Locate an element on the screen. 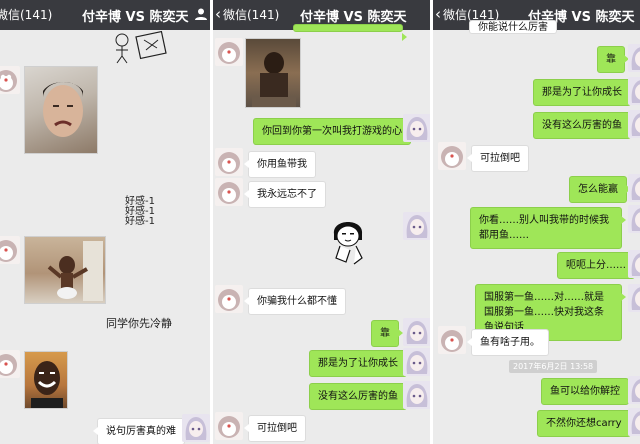 This screenshot has width=640, height=444. favor-text-3: 好感-1 is located at coordinates (140, 221).